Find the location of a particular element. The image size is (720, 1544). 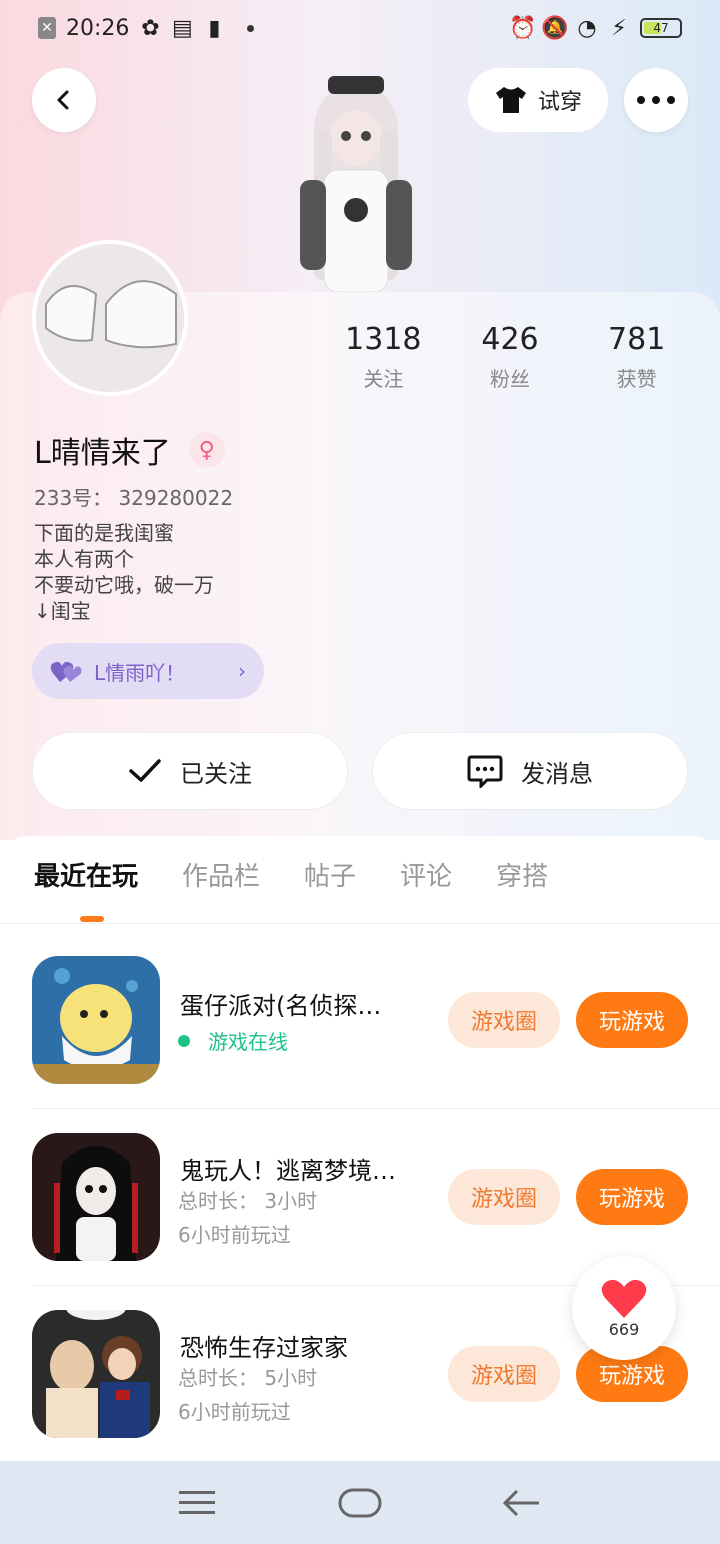

chevron-right-icon: › is located at coordinates (242, 671).